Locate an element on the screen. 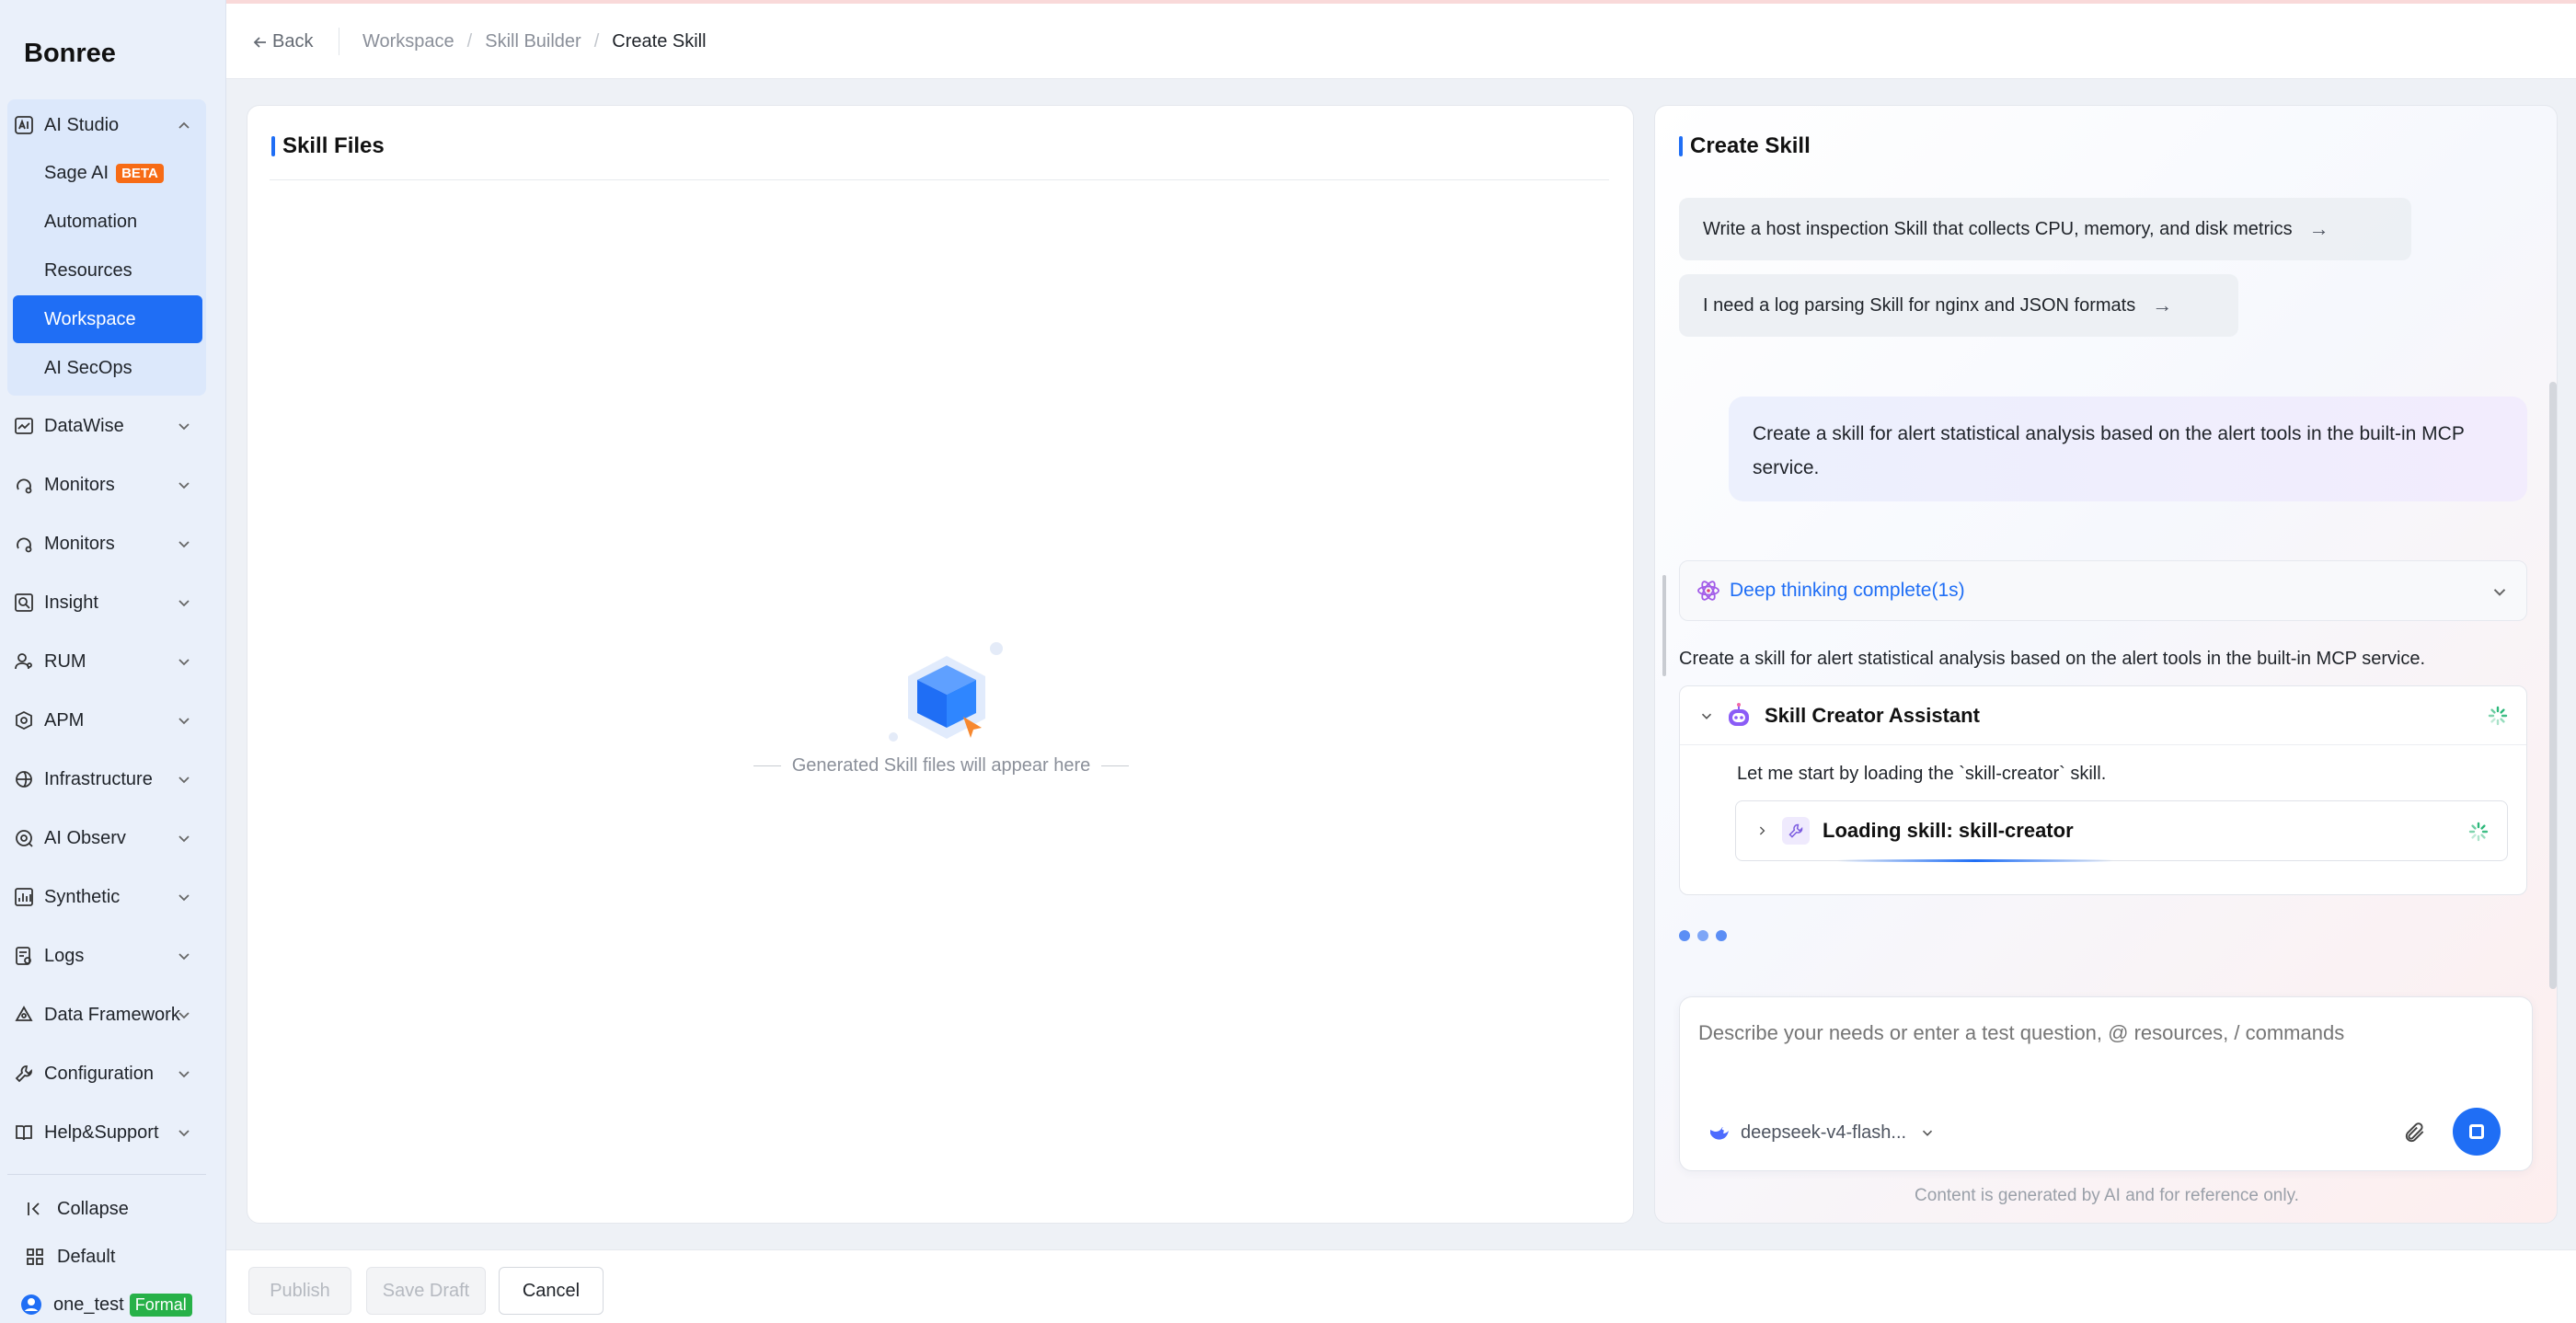 The image size is (2576, 1323). nav-label: Configuration is located at coordinates (99, 1073).